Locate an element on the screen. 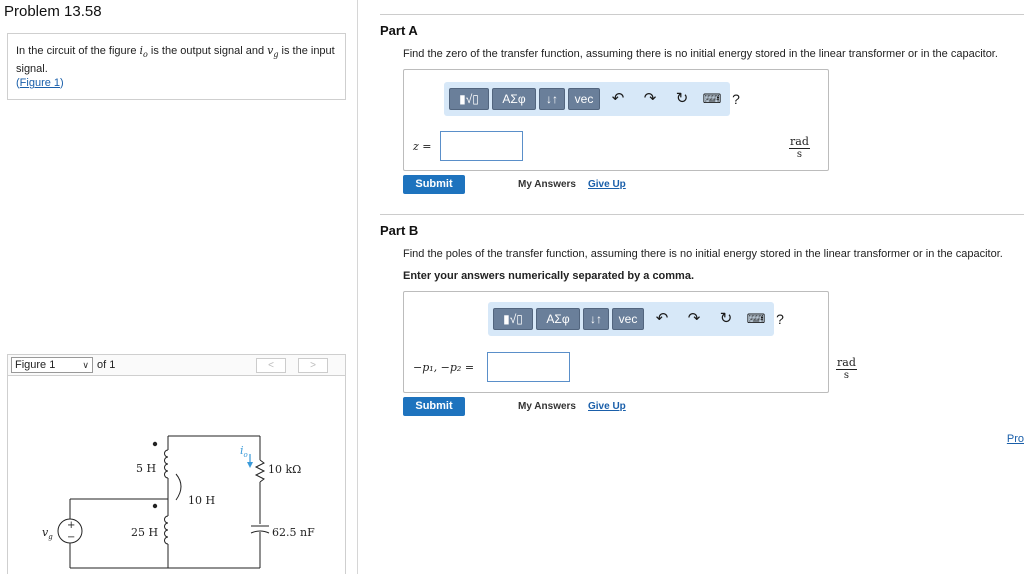 This screenshot has width=1024, height=574. circuit-diagram: 5 H 25 H 10 H 10 kΩ 62.5 nF io vg + − is located at coordinates (178, 502).